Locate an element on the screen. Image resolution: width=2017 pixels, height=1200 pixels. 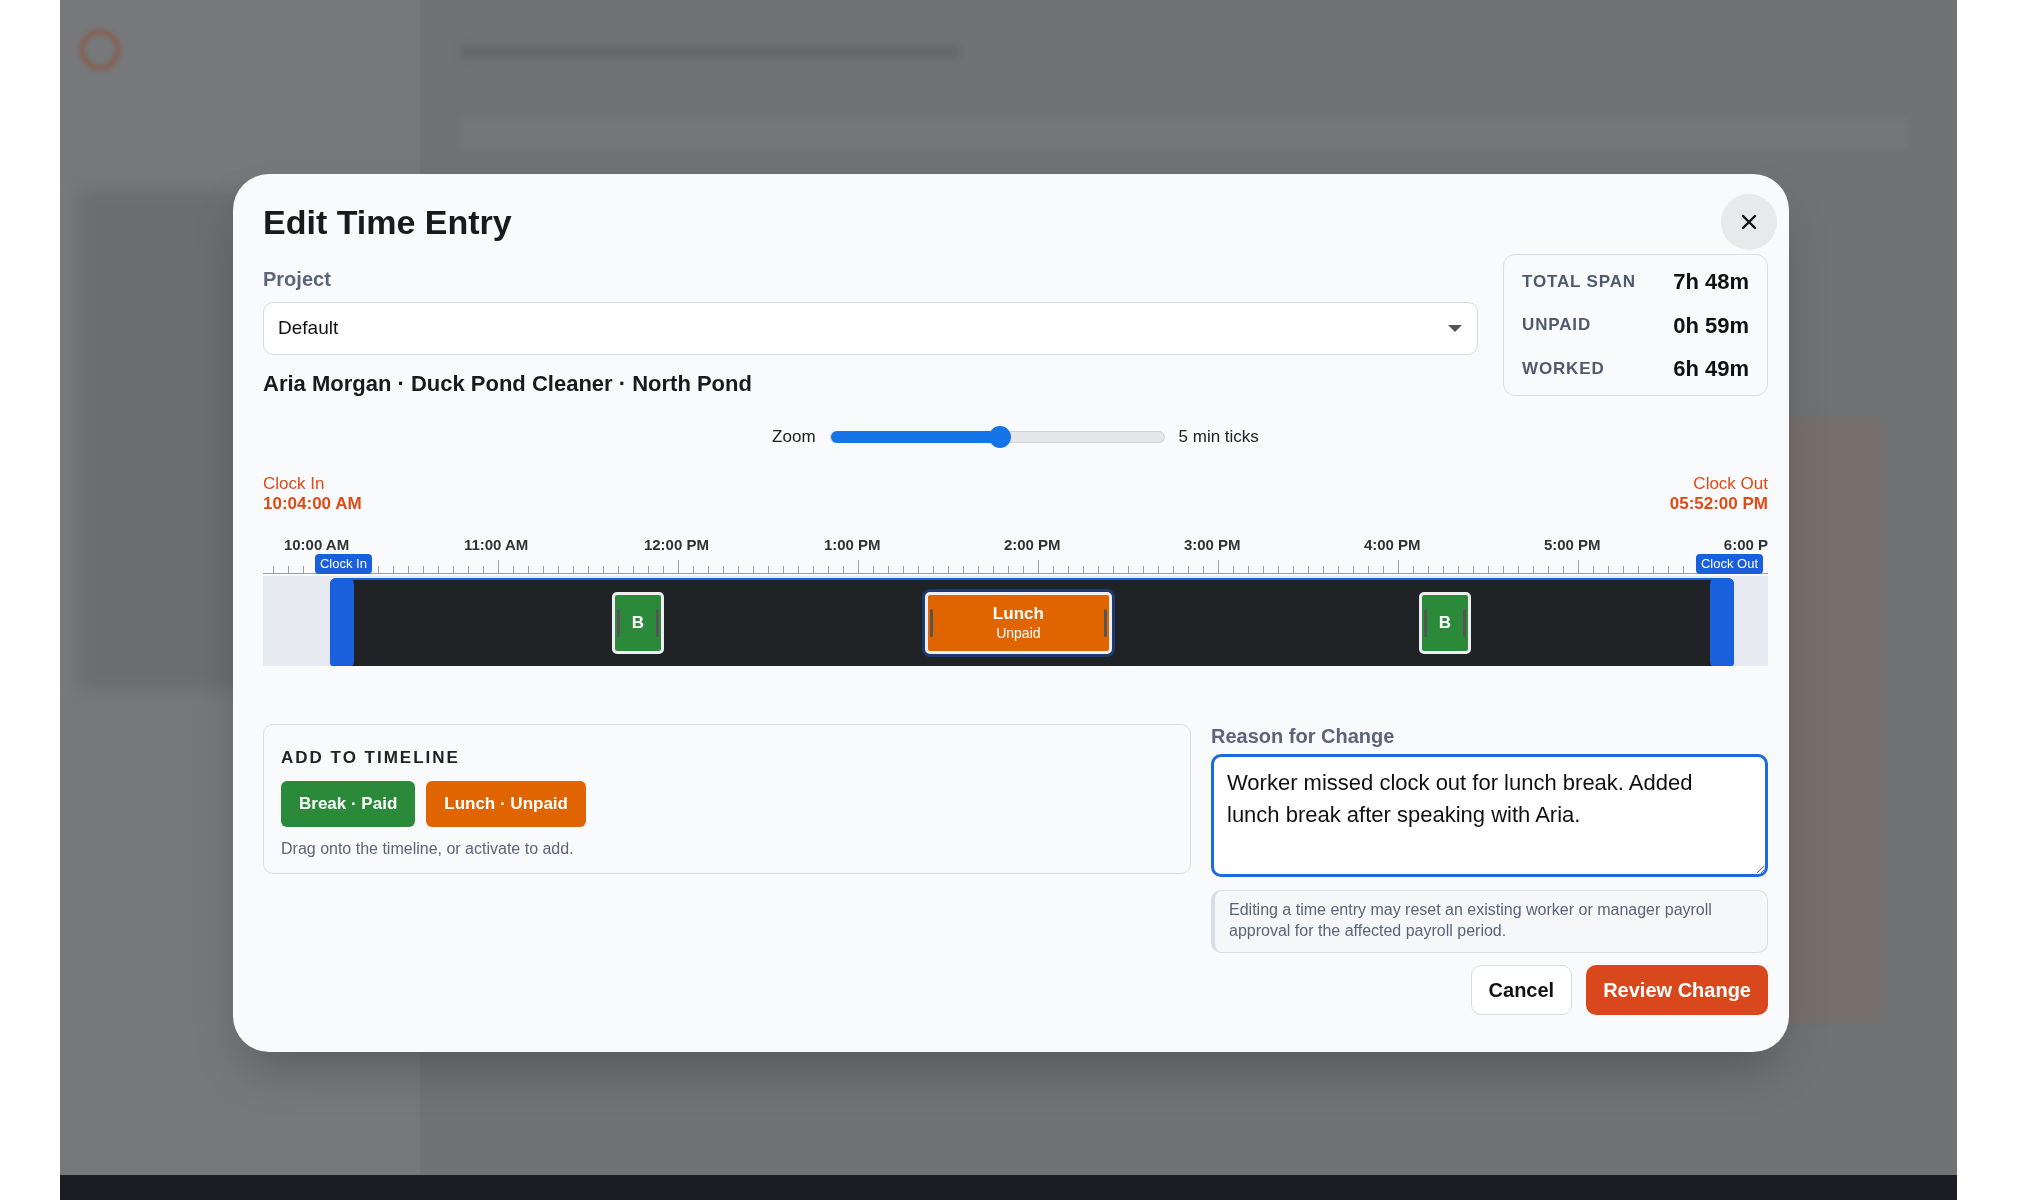
stat-label: WORKED is located at coordinates (1563, 368).